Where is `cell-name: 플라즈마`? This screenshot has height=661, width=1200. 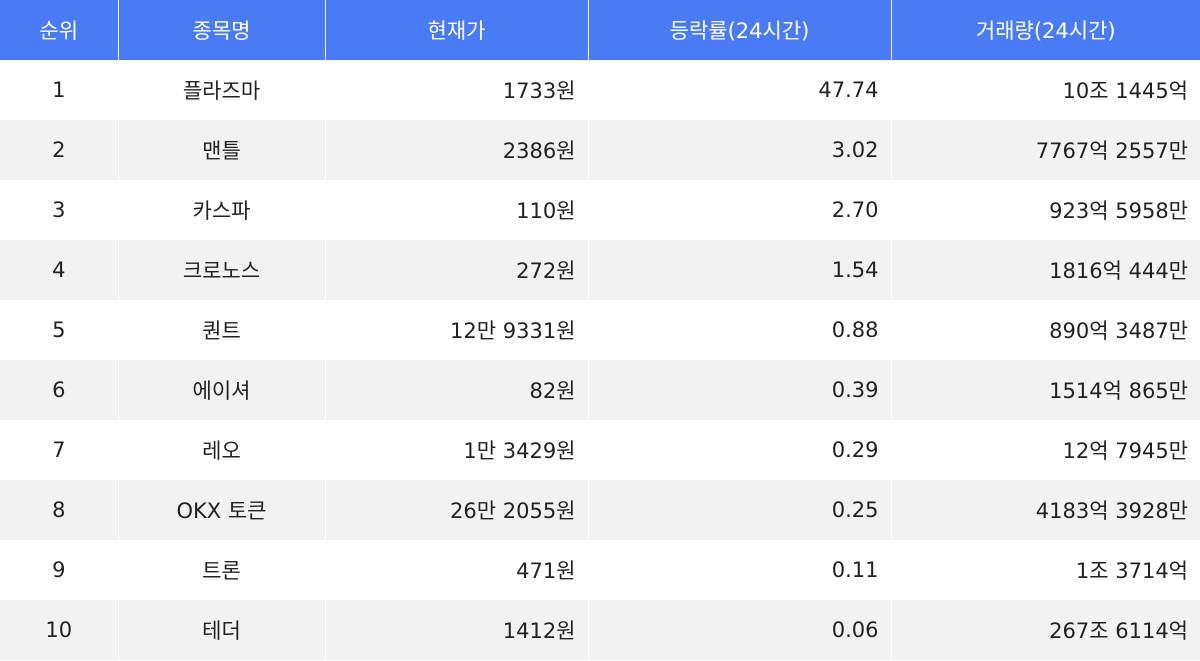 cell-name: 플라즈마 is located at coordinates (221, 90).